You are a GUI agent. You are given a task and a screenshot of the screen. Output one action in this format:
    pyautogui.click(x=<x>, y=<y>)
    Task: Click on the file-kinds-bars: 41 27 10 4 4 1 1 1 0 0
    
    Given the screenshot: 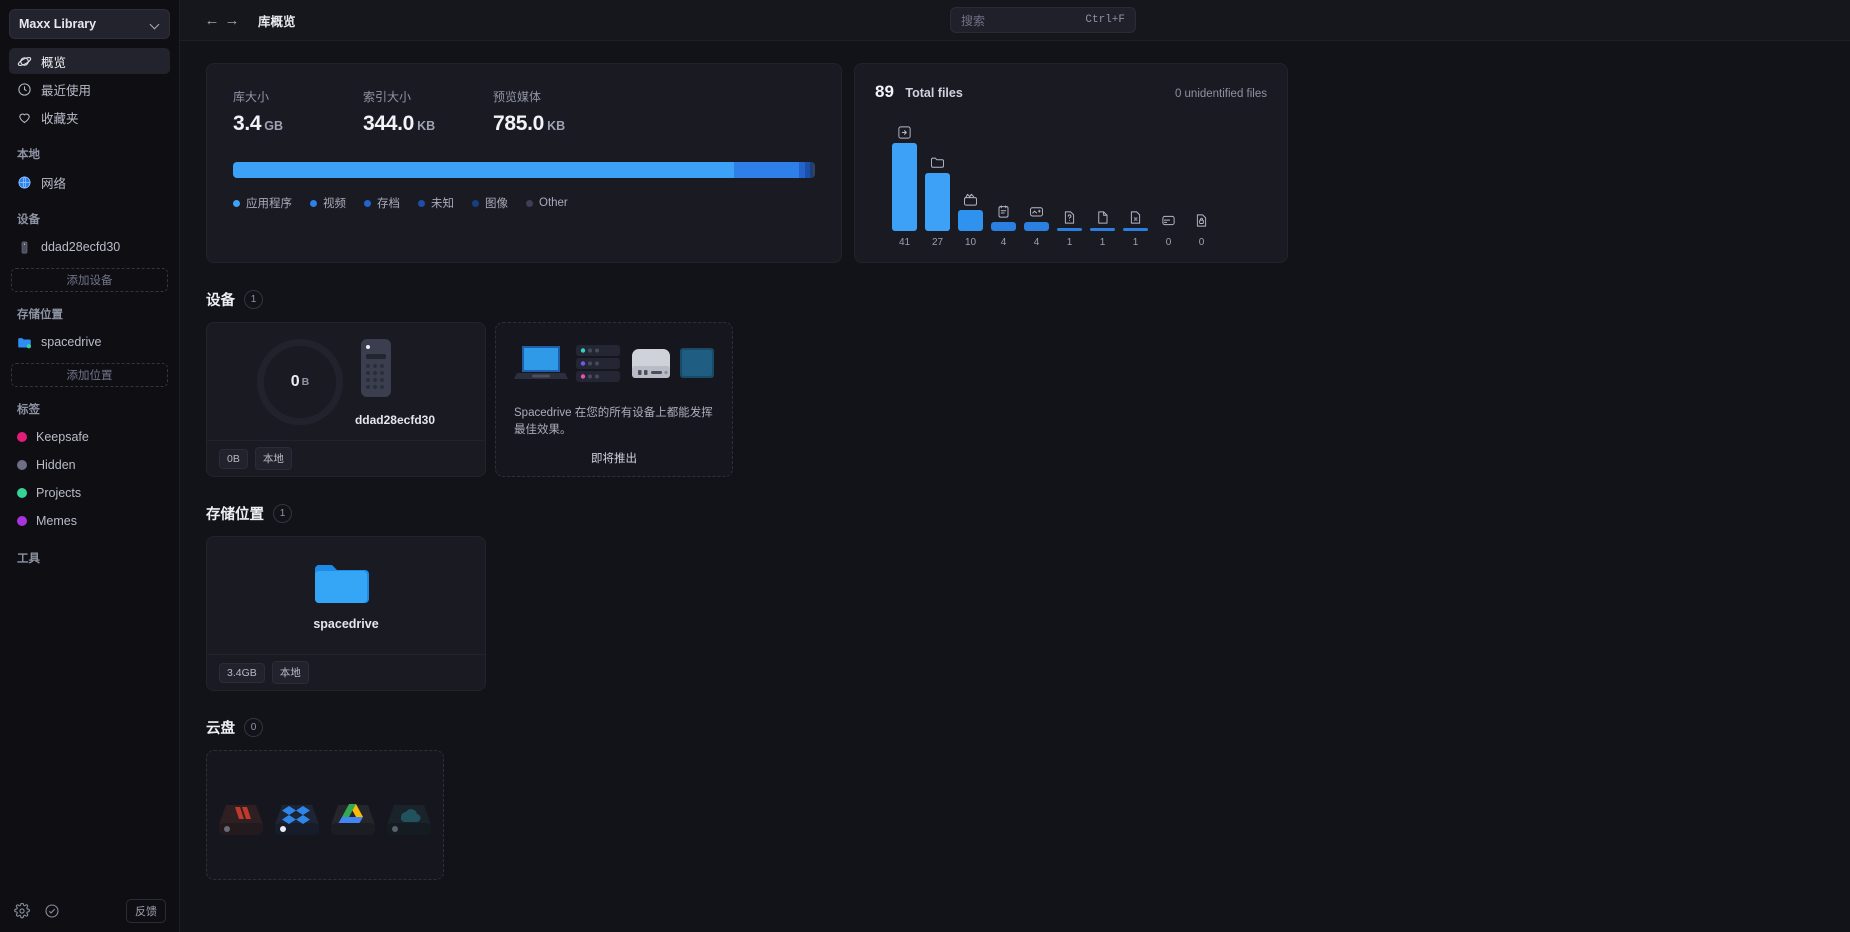 What is the action you would take?
    pyautogui.click(x=1071, y=175)
    